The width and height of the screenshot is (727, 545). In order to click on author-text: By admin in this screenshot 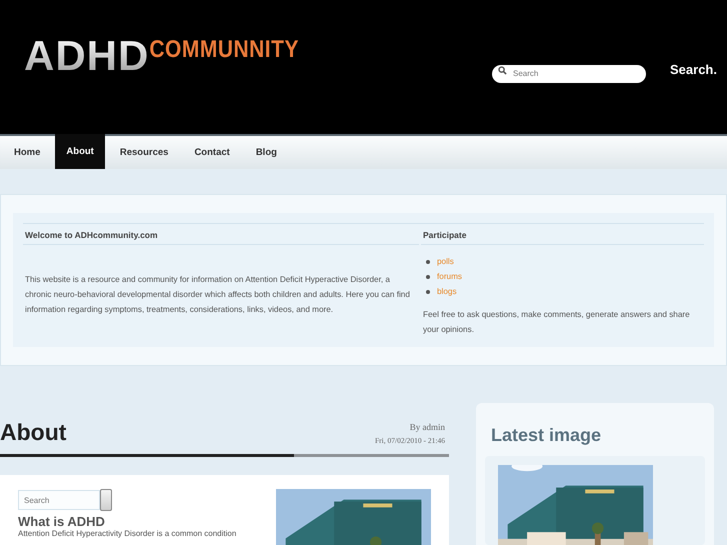, I will do `click(426, 427)`.